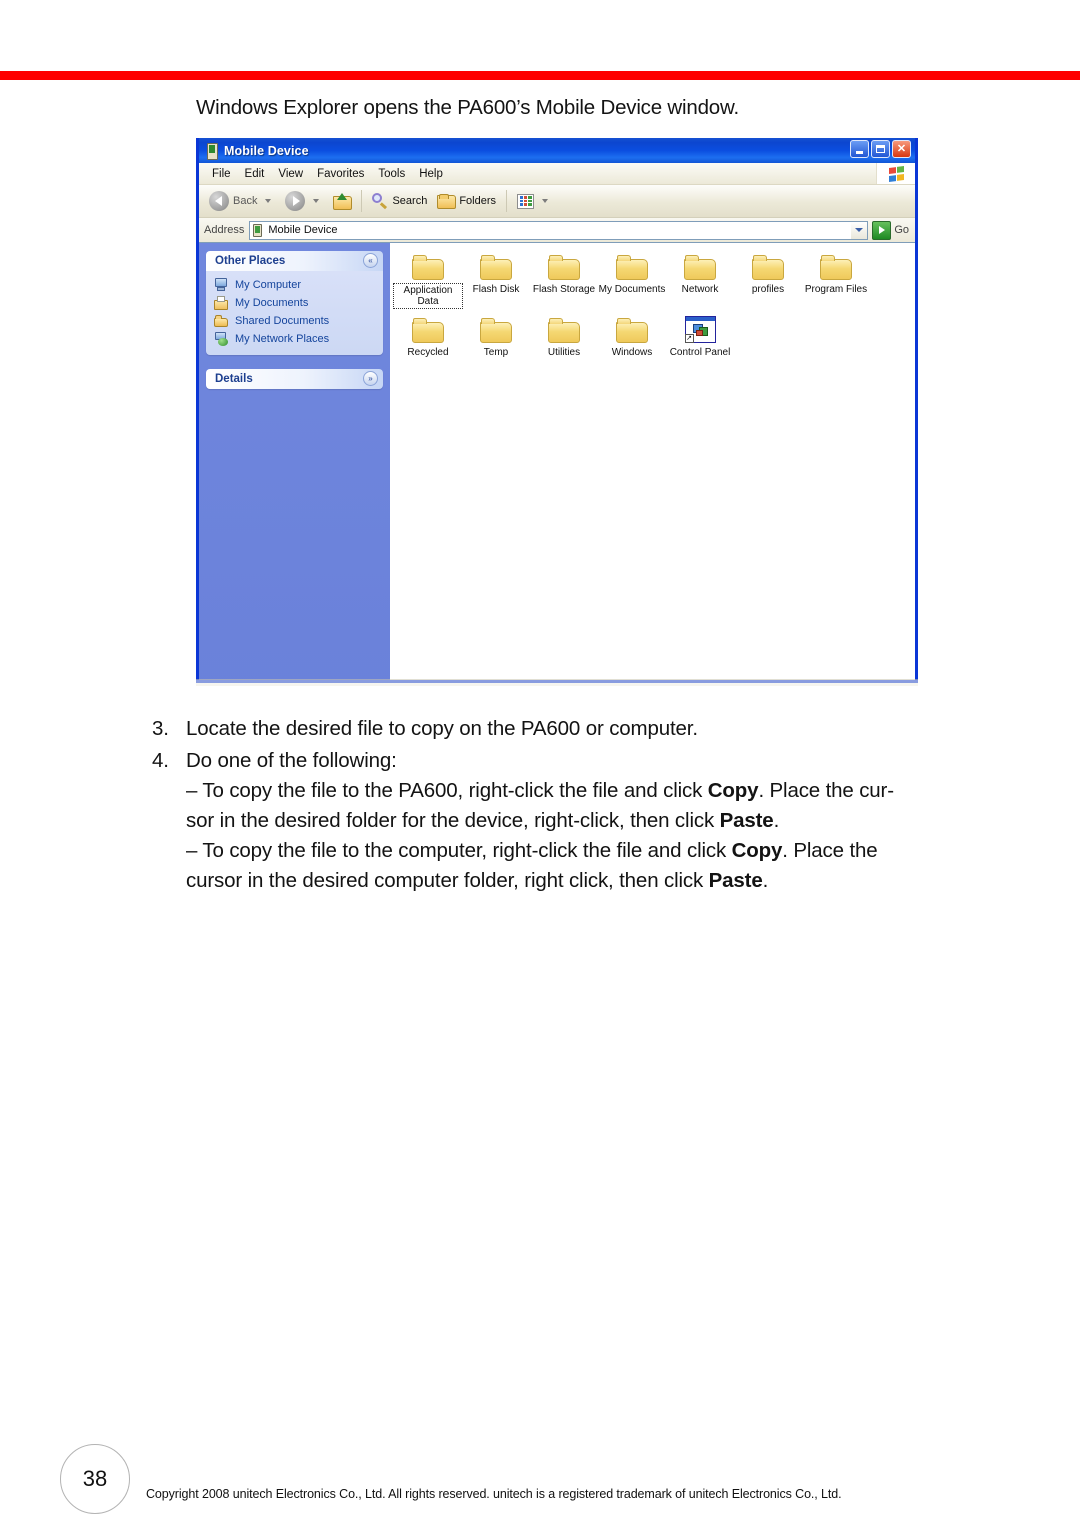 This screenshot has height=1528, width=1080. Describe the element at coordinates (250, 261) in the screenshot. I see `other-places-title: Other Places` at that location.